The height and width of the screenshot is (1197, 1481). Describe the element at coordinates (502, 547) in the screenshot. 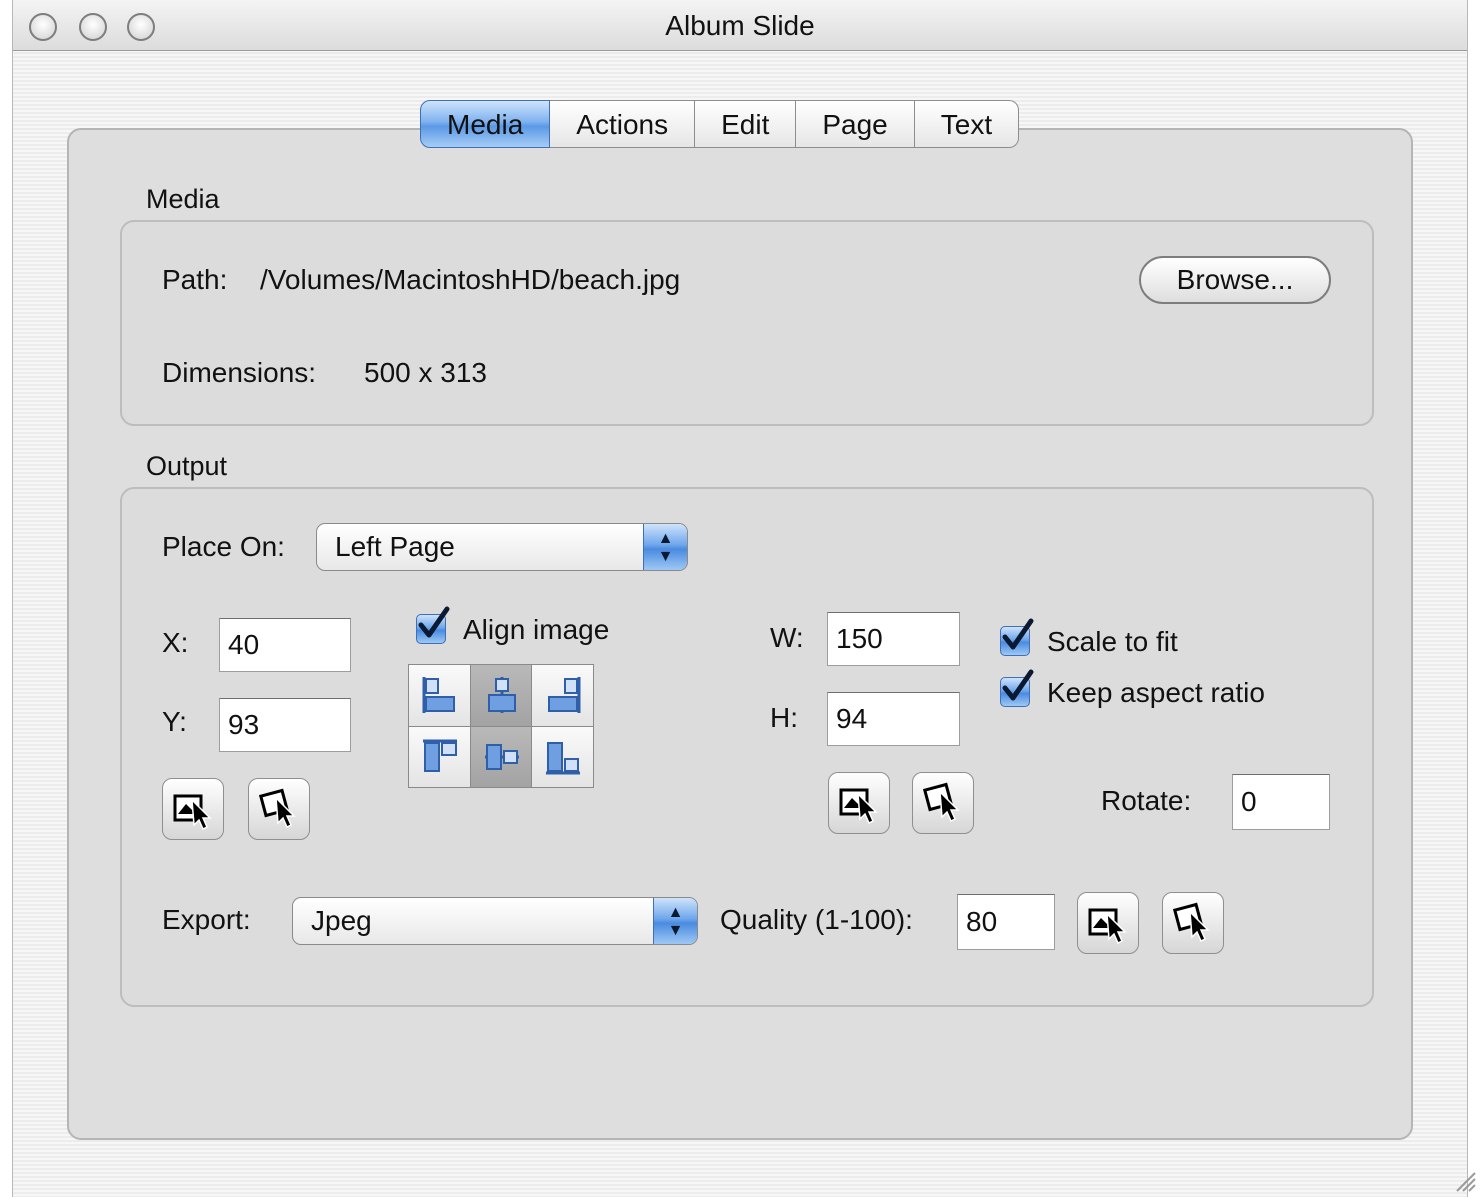

I see `place-on-popup: Left Page ▲ ▼` at that location.